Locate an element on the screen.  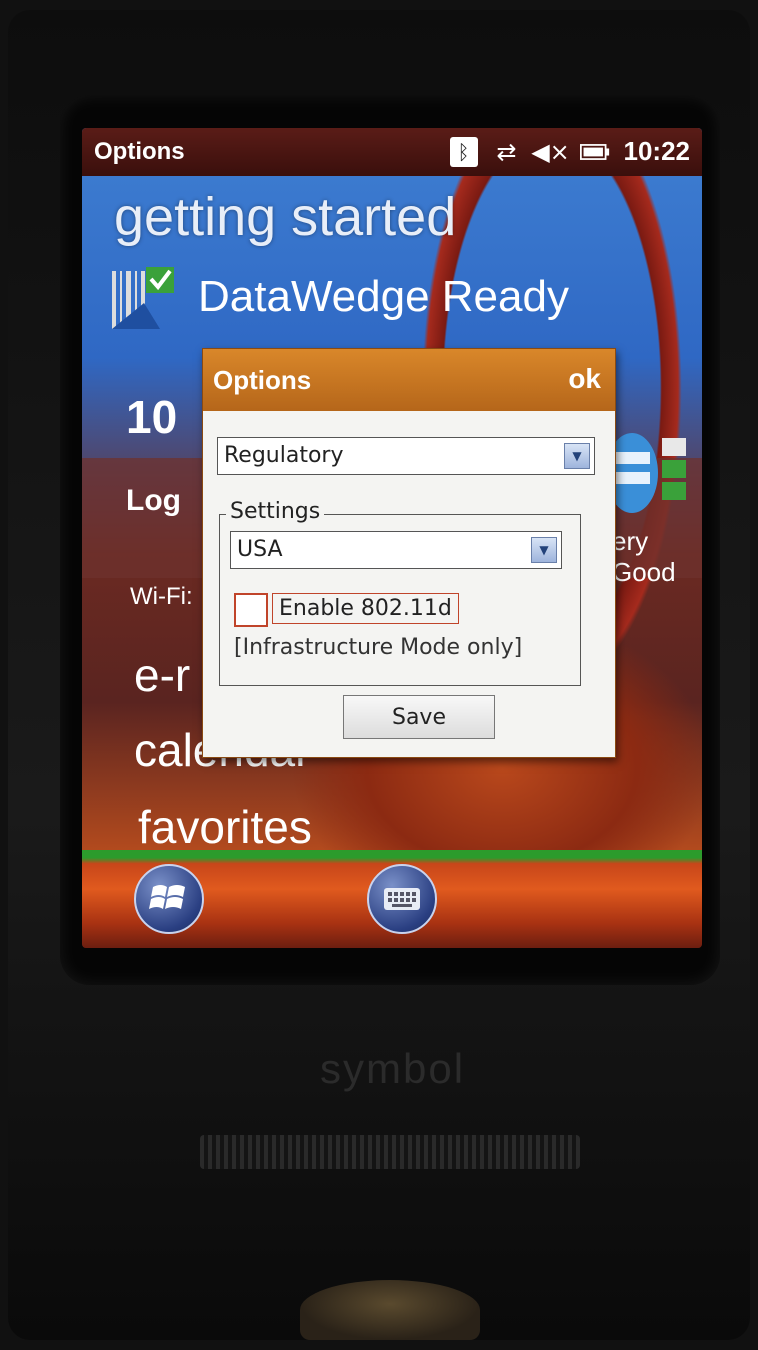
country-select-value: USA is located at coordinates (260, 549).